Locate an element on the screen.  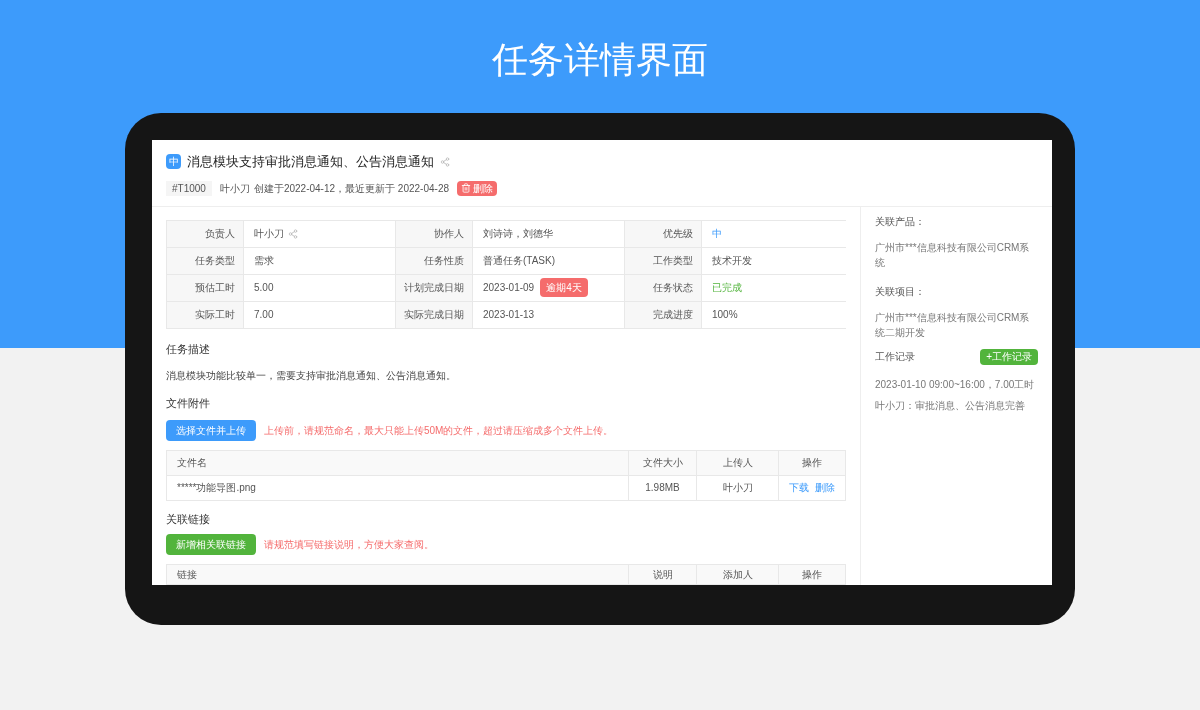
link-hint: 请规范填写链接说明，方便大家查阅。 is located at coordinates (349, 545).